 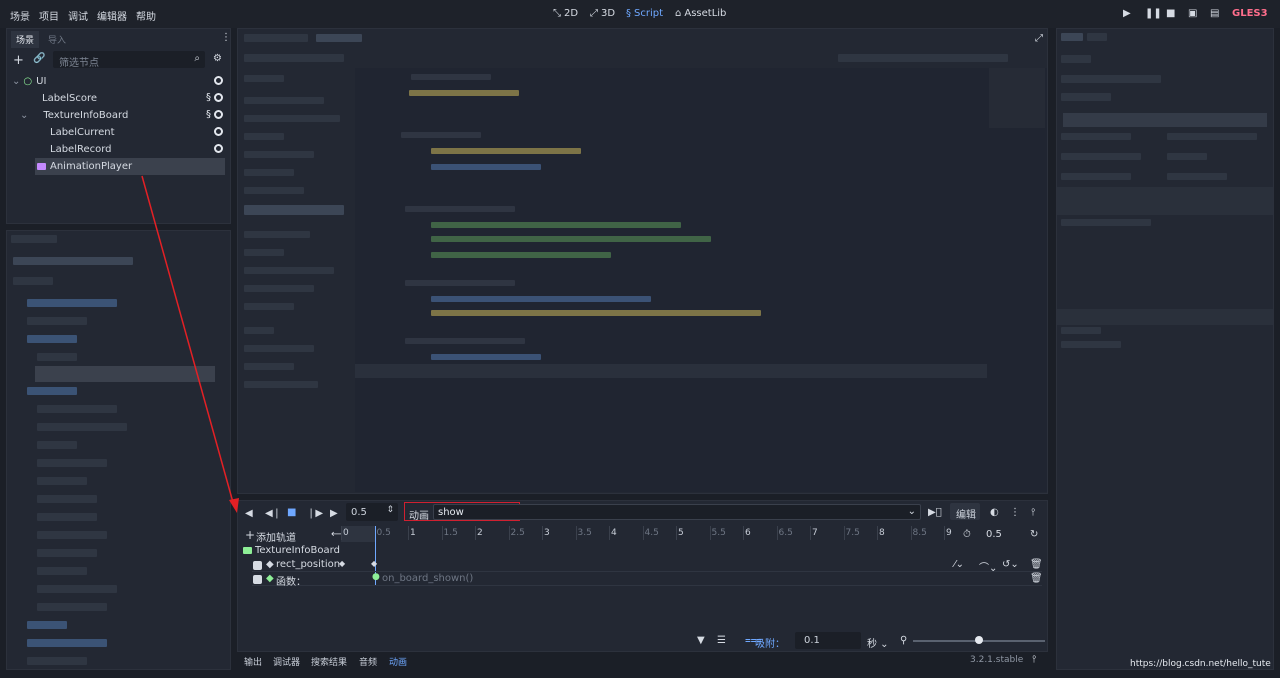 I want to click on play-backwards-from-end-icon: ◀, so click(x=249, y=513).